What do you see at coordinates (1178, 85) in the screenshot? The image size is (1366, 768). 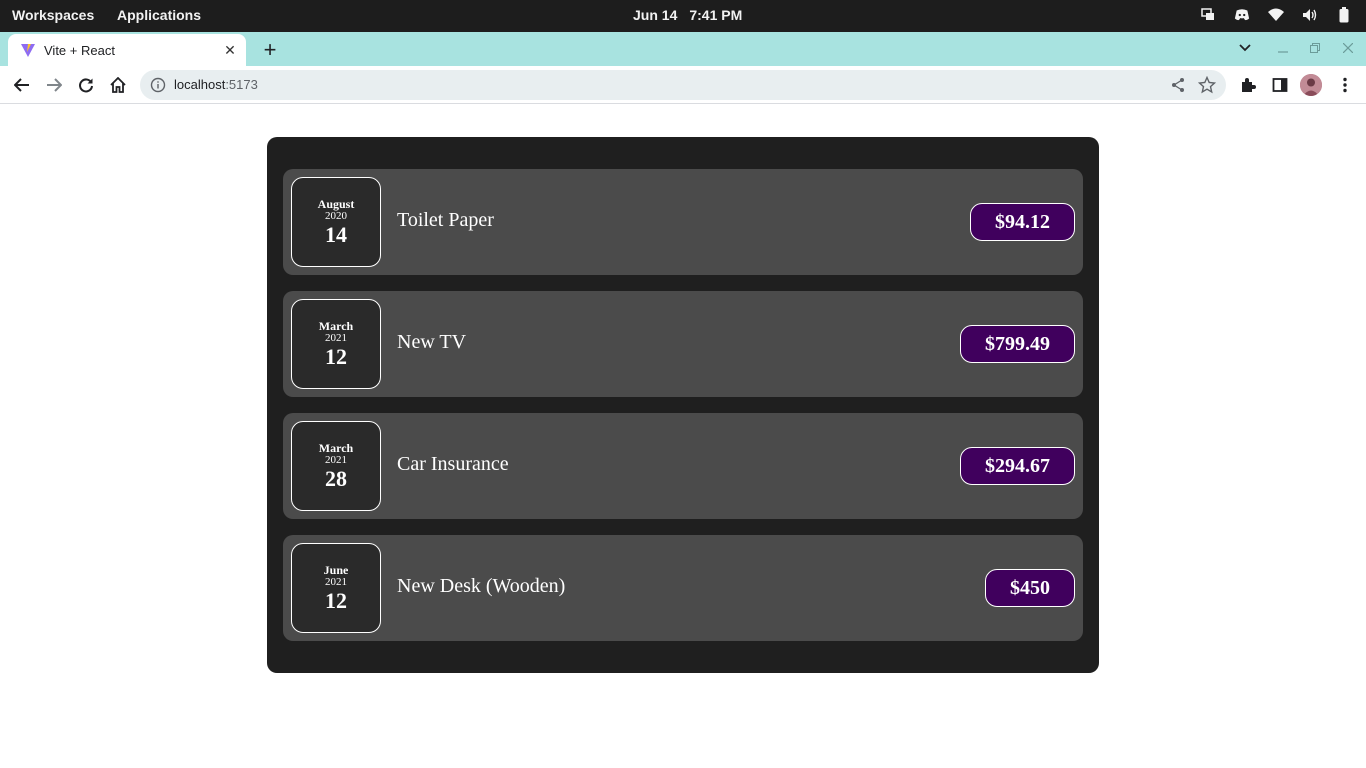 I see `share-icon` at bounding box center [1178, 85].